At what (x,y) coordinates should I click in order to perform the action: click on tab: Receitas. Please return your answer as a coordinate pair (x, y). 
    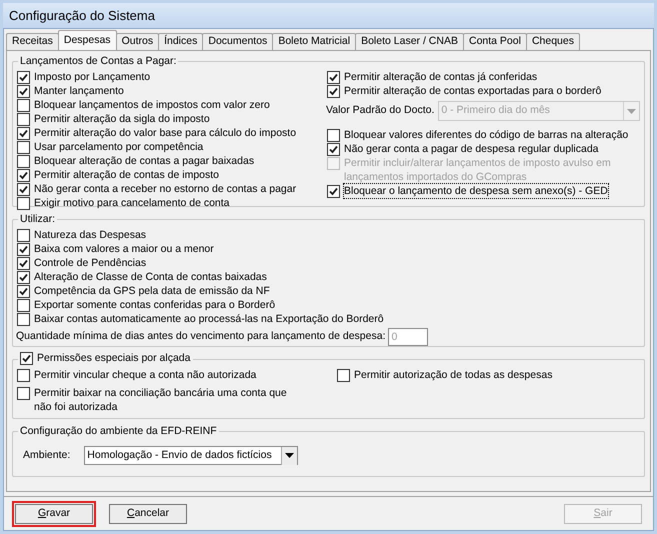
    Looking at the image, I should click on (32, 41).